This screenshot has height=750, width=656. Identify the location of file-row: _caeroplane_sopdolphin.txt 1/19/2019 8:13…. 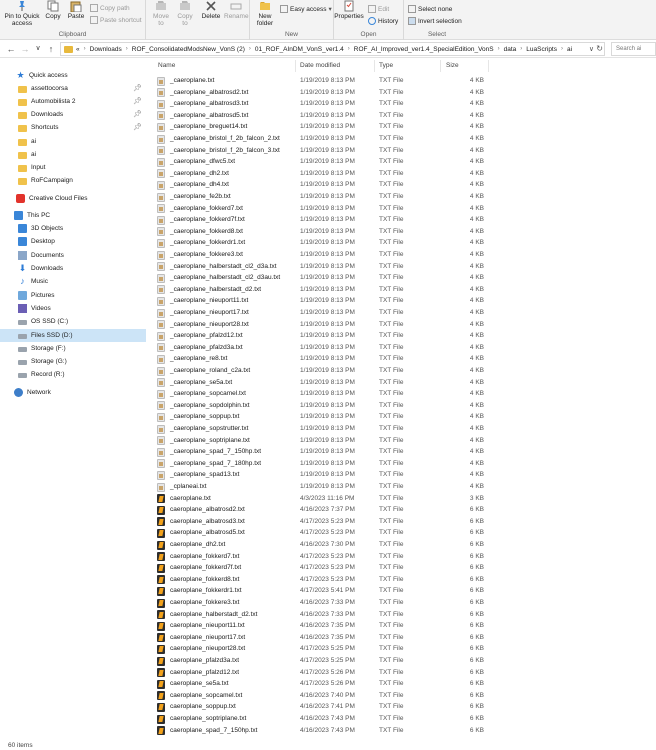
(404, 406).